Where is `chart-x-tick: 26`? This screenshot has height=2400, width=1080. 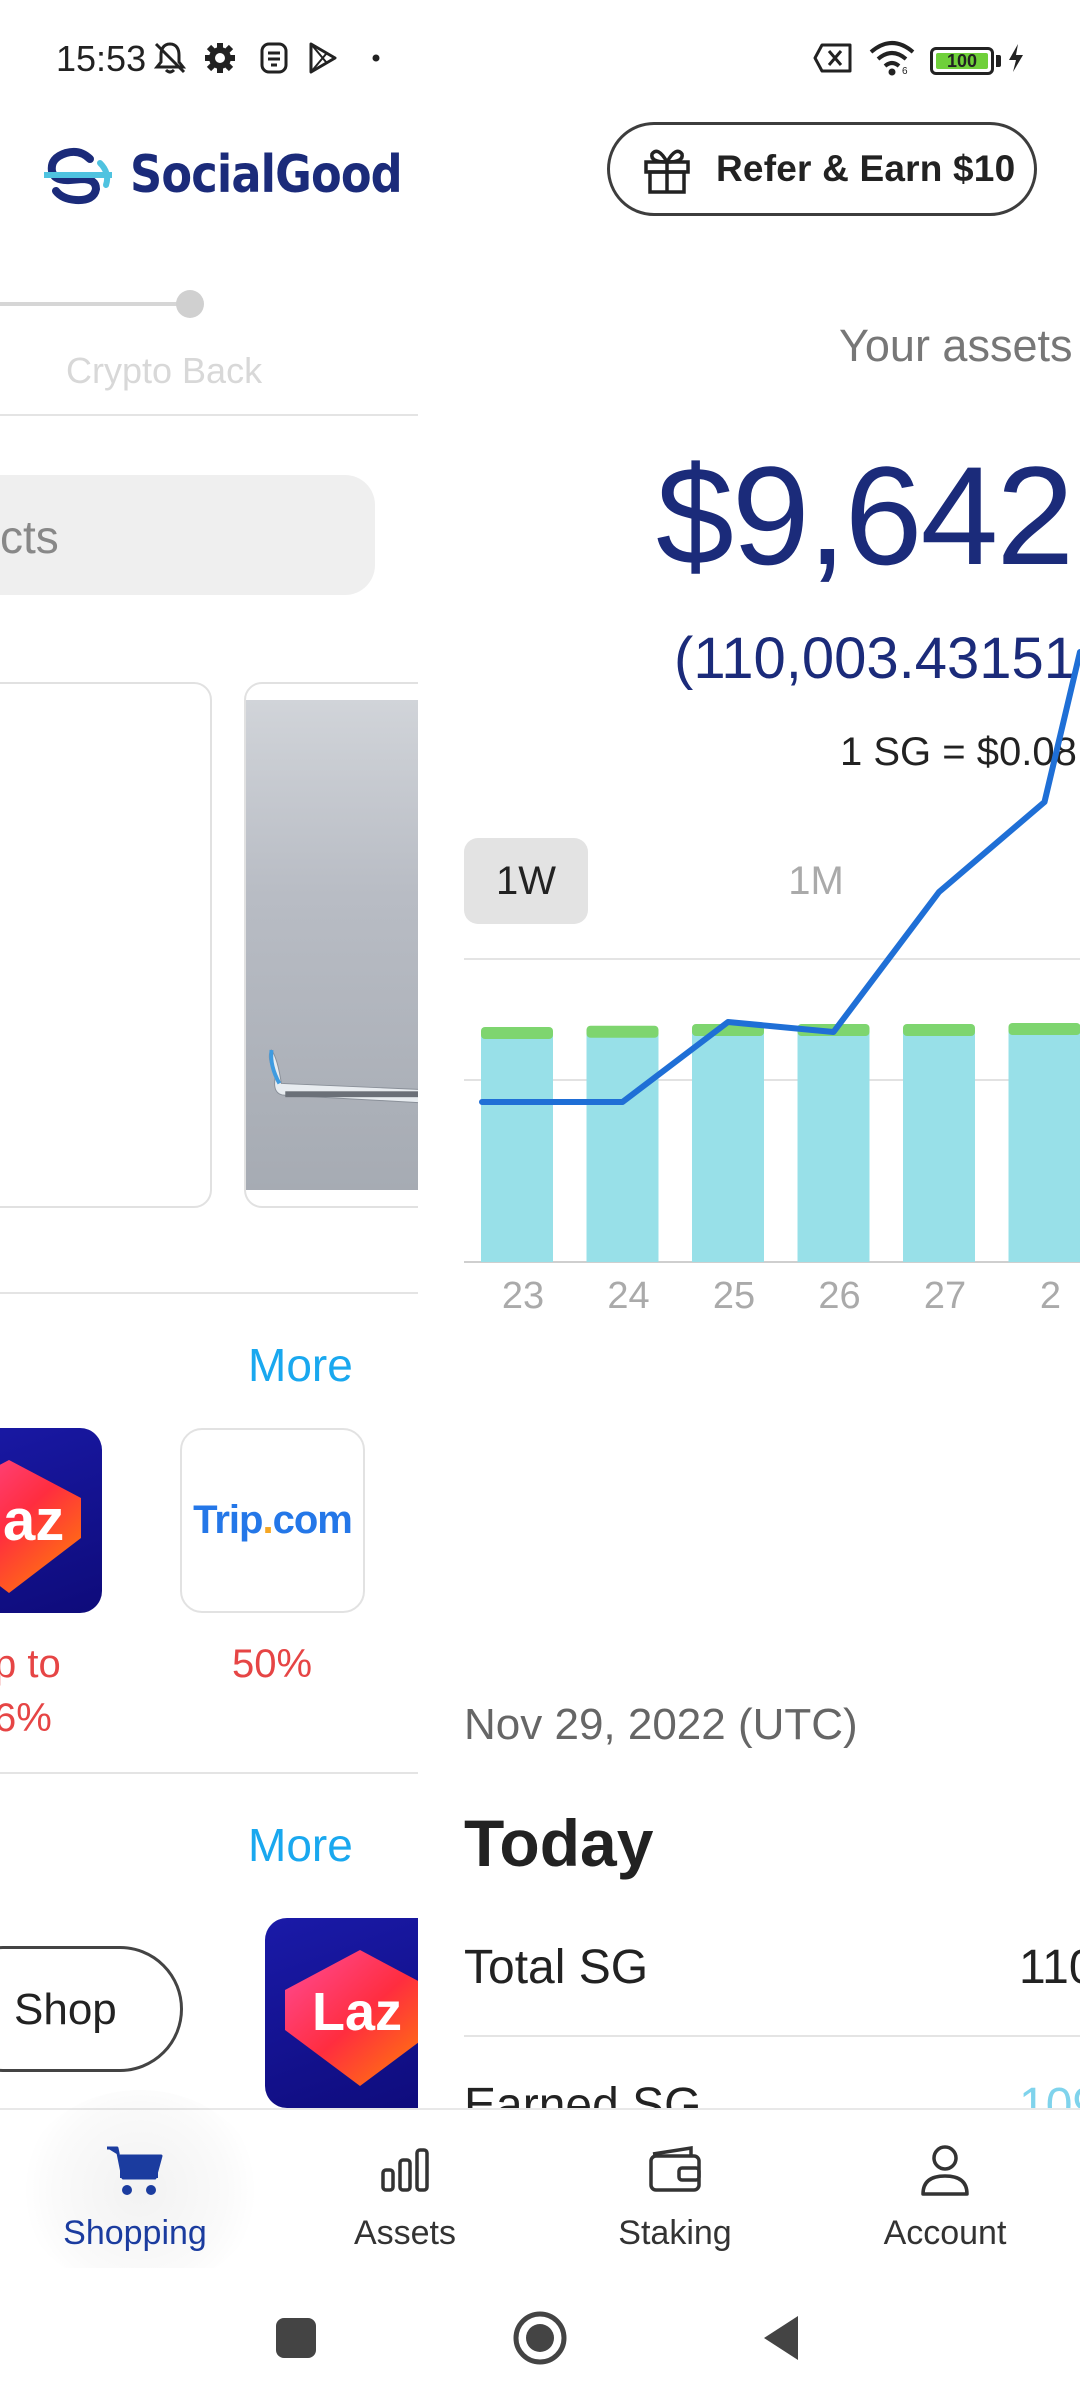
chart-x-tick: 26 is located at coordinates (839, 1296).